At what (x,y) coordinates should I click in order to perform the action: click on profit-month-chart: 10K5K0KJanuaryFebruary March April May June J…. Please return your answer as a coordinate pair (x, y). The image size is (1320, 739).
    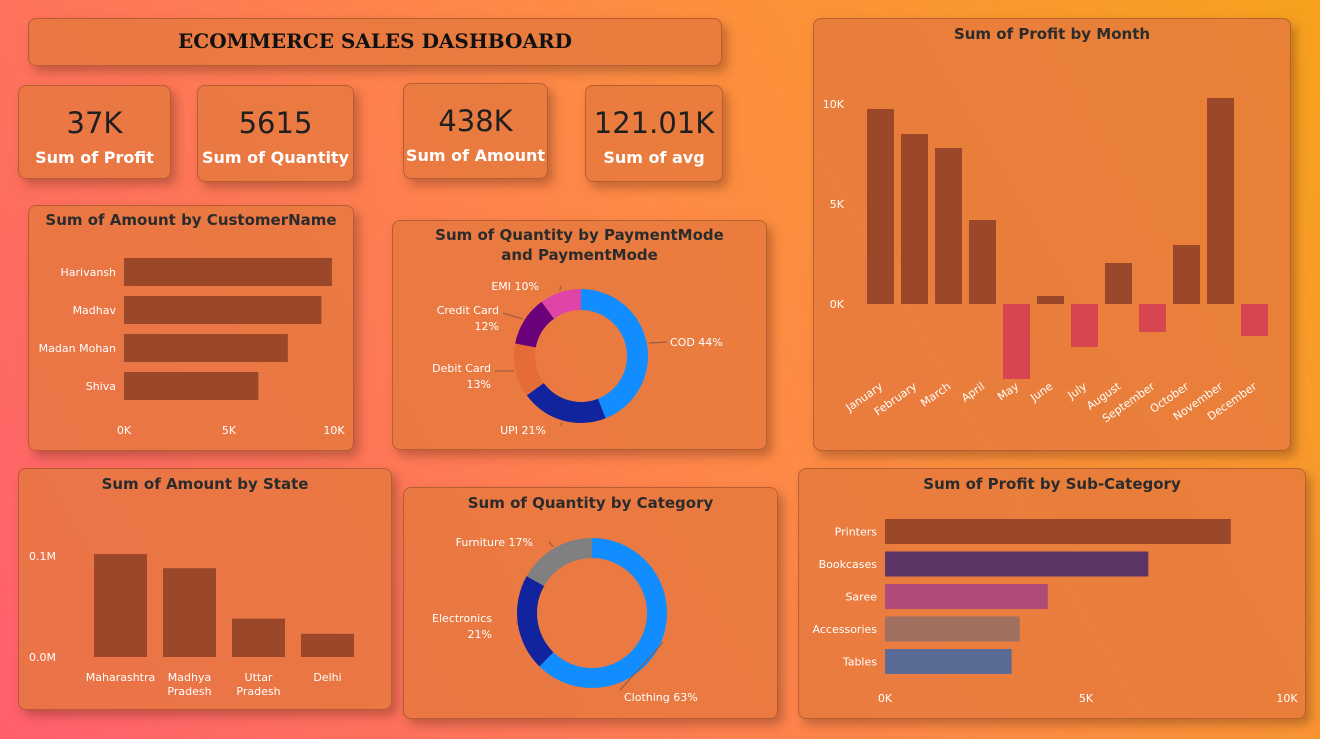
    Looking at the image, I should click on (1045, 261).